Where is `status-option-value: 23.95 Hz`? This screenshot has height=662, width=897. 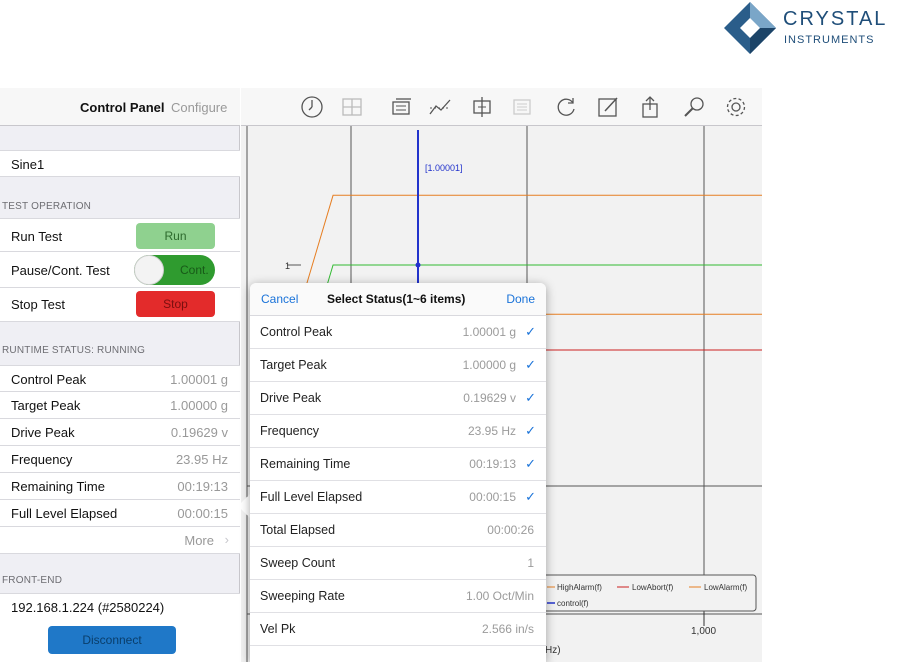
status-option-value: 23.95 Hz is located at coordinates (491, 431).